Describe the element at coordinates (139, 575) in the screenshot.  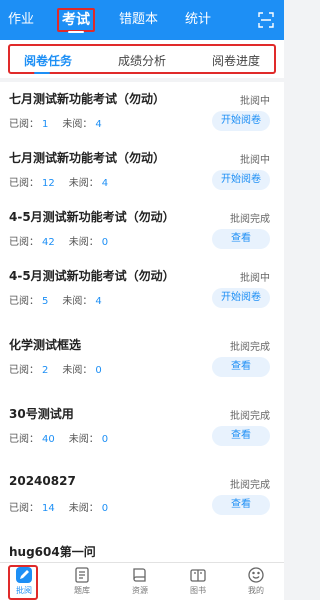
I see `book-icon` at that location.